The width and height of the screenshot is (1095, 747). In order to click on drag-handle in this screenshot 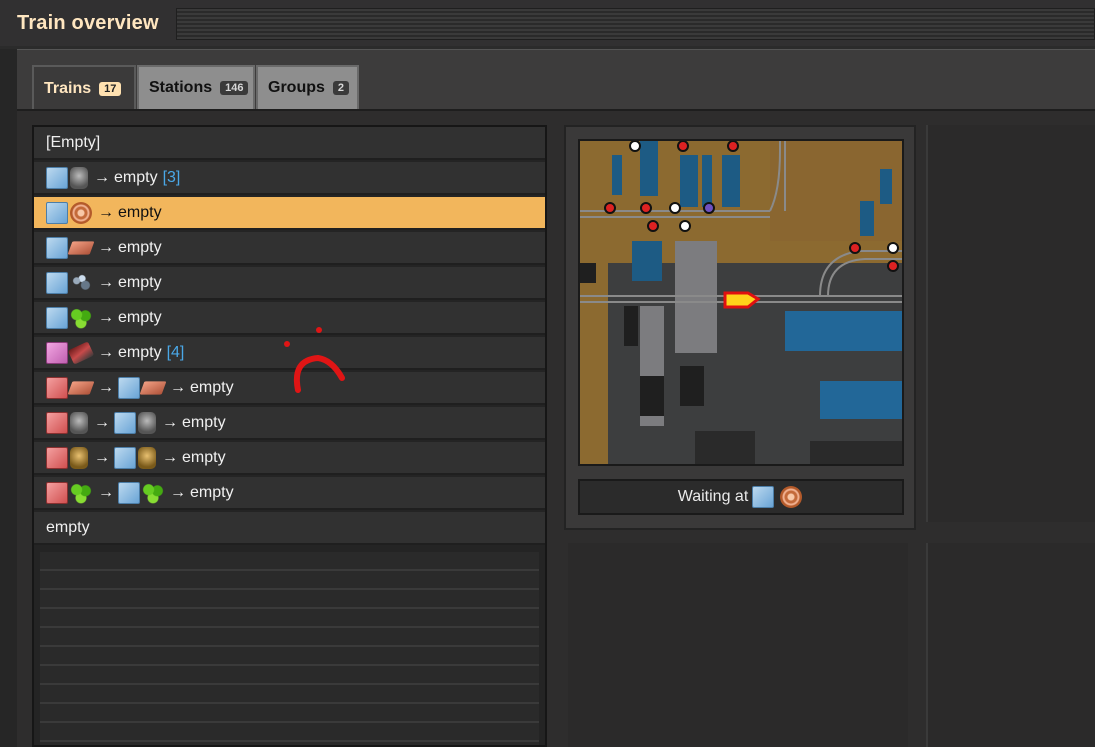, I will do `click(635, 24)`.